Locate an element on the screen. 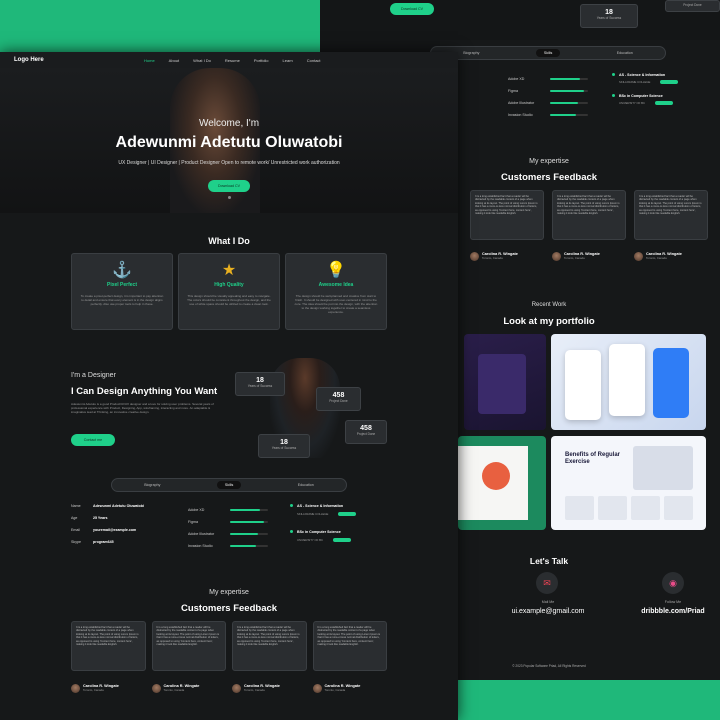 This screenshot has width=720, height=720. service-title: Awesome Idea is located at coordinates (336, 285).